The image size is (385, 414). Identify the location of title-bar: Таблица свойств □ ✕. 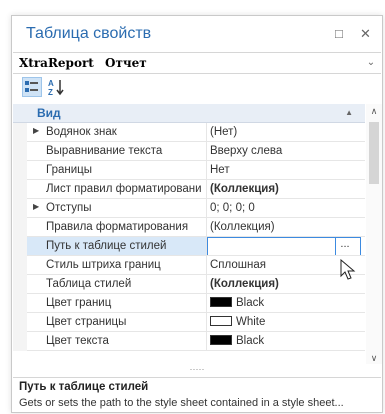
(197, 34).